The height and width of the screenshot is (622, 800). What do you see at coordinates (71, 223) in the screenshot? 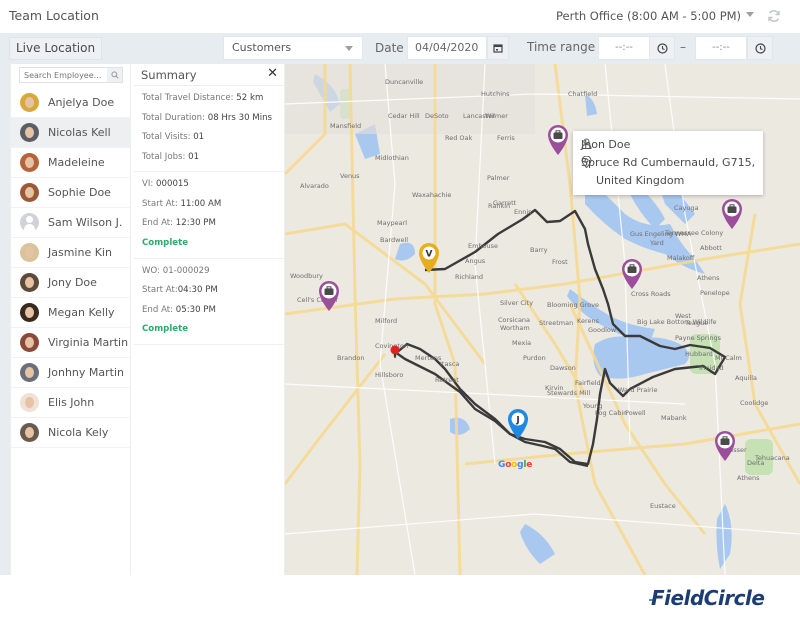
I see `employee-list-item: Sam Wilson J.` at bounding box center [71, 223].